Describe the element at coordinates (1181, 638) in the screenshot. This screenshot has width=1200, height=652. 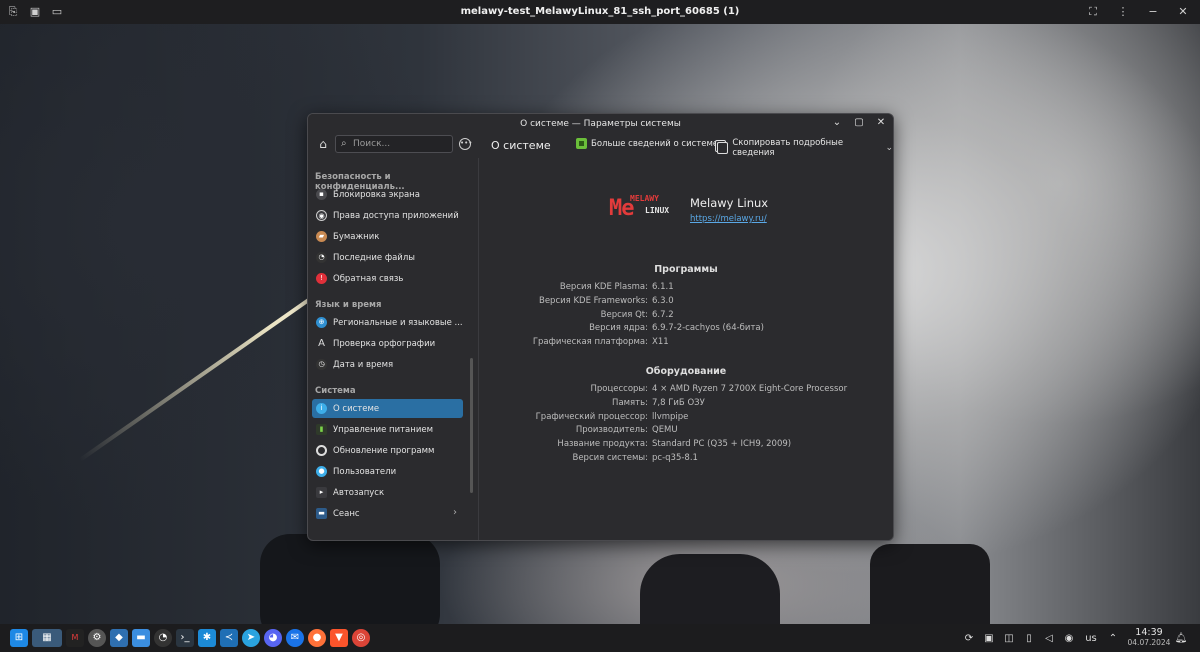
I see `notifications-bell-icon: 🔔︎` at that location.